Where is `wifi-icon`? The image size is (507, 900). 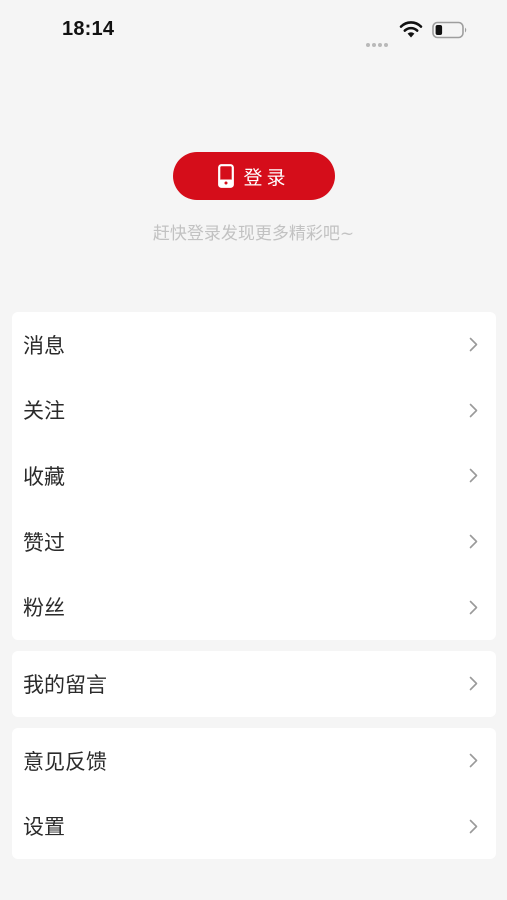
wifi-icon is located at coordinates (411, 29).